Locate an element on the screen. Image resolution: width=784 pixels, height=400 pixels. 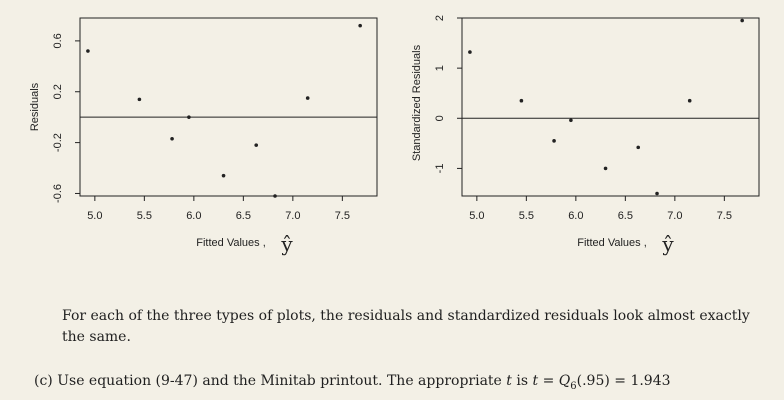
equals-text: = is located at coordinates (548, 381).